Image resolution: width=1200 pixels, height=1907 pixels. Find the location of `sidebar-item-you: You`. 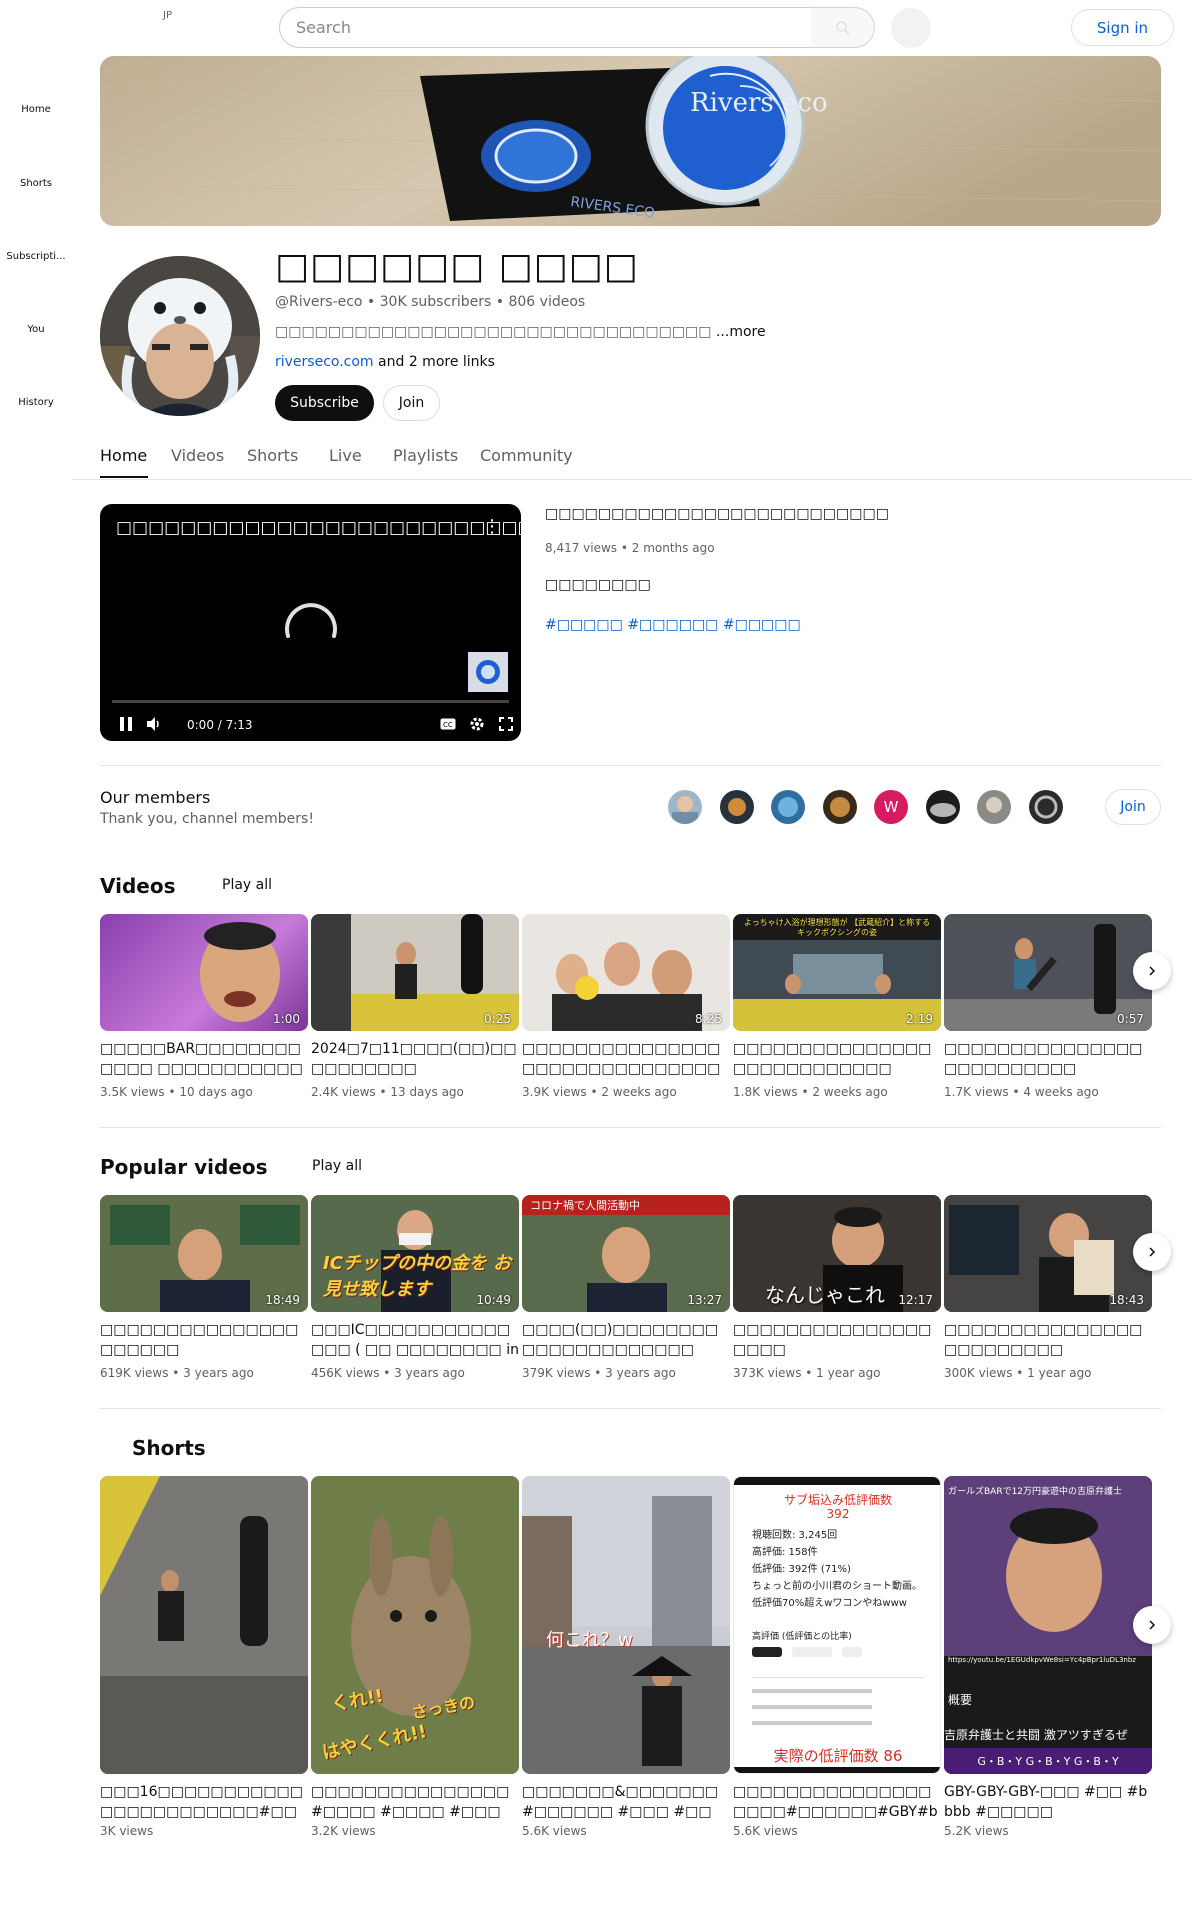

sidebar-item-you: You is located at coordinates (36, 329).